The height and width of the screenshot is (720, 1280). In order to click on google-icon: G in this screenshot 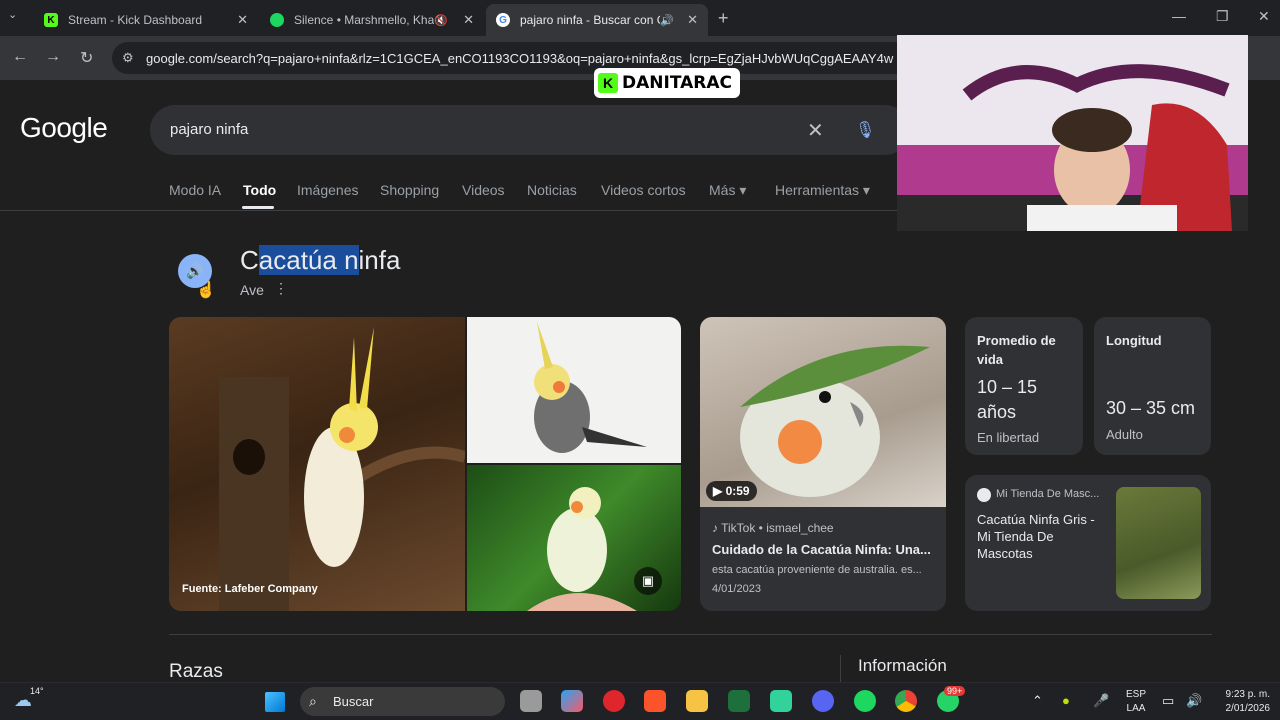, I will do `click(503, 20)`.